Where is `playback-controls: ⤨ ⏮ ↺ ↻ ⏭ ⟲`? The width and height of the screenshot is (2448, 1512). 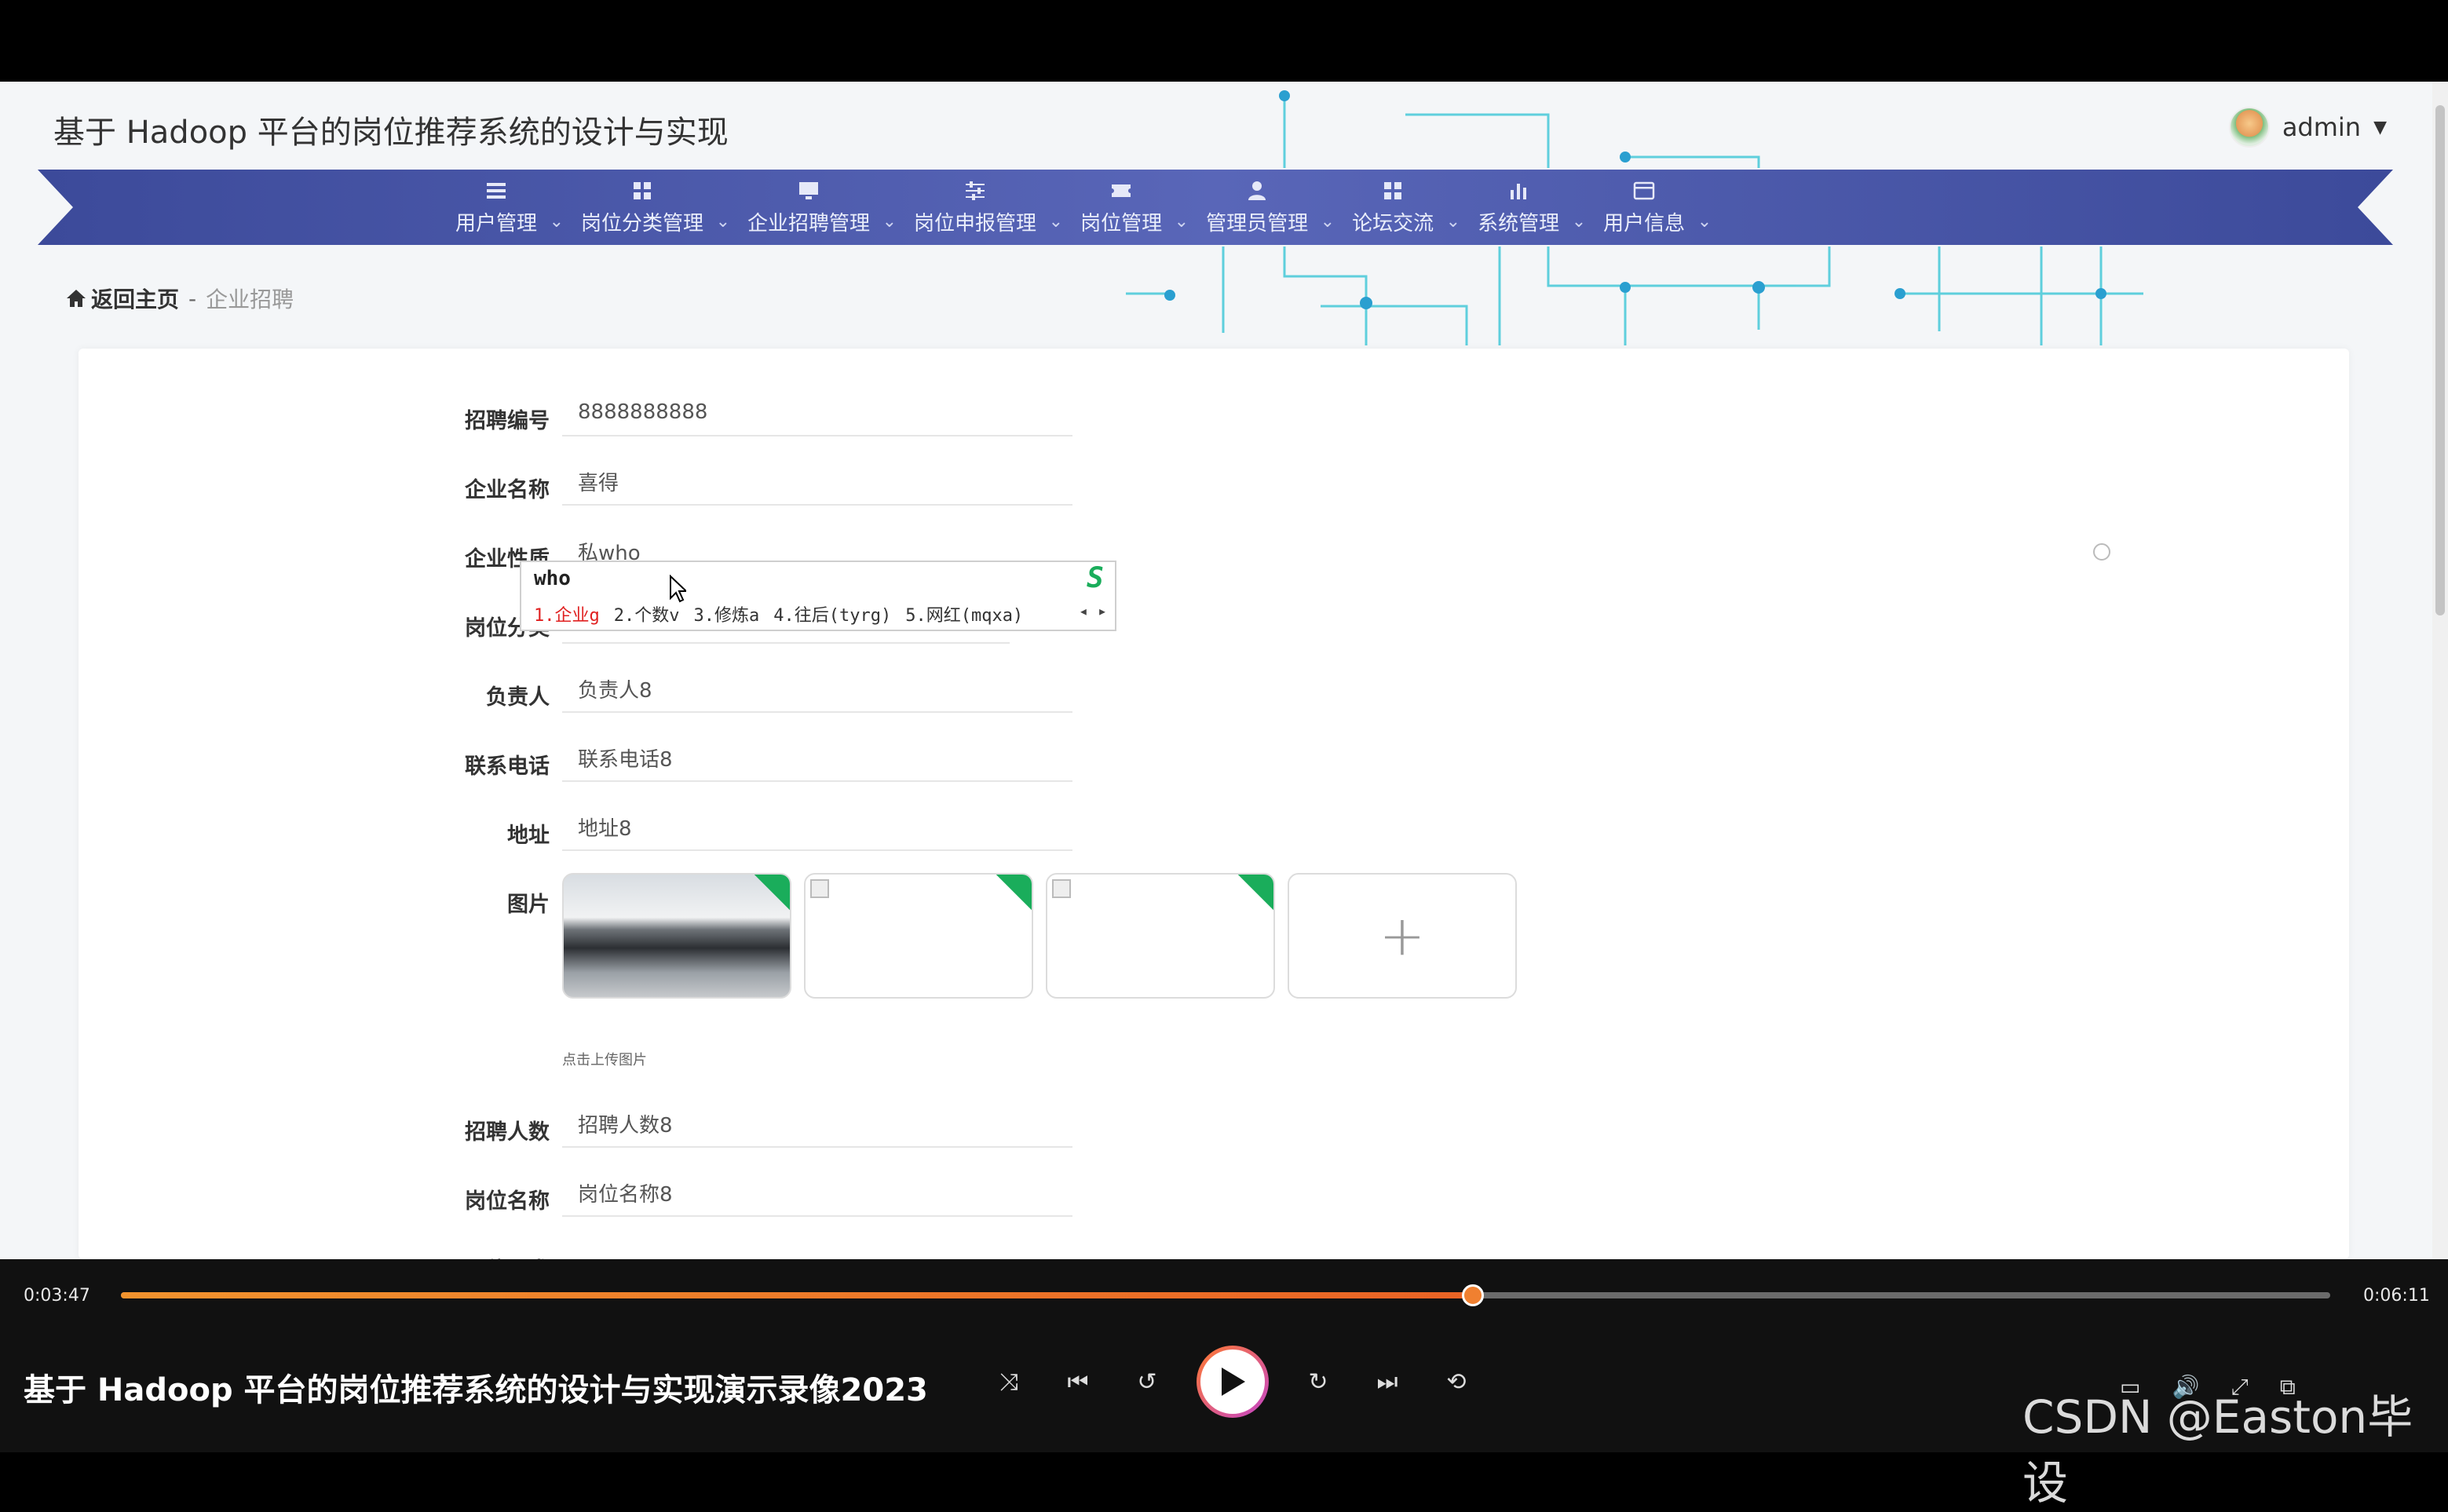 playback-controls: ⤨ ⏮ ↺ ↻ ⏭ ⟲ is located at coordinates (1232, 1382).